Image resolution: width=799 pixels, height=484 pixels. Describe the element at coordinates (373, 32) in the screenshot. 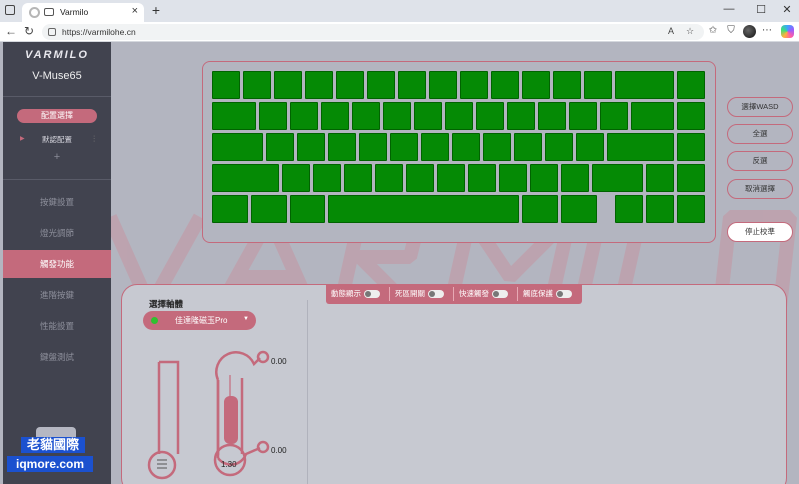

I see `url-field: https://varmilohe.cn A ☆` at that location.